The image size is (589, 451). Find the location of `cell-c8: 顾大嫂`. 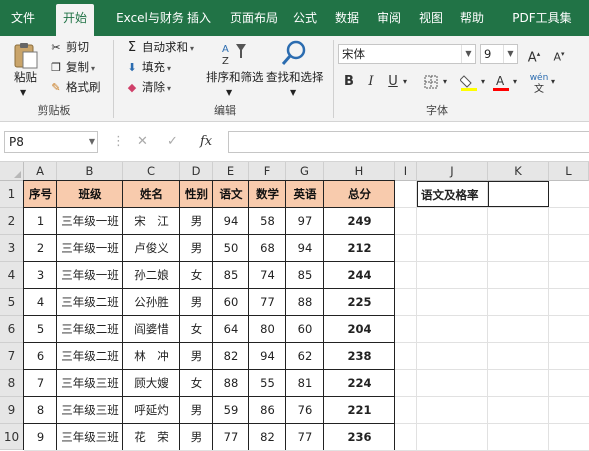

cell-c8: 顾大嫂 is located at coordinates (151, 383).